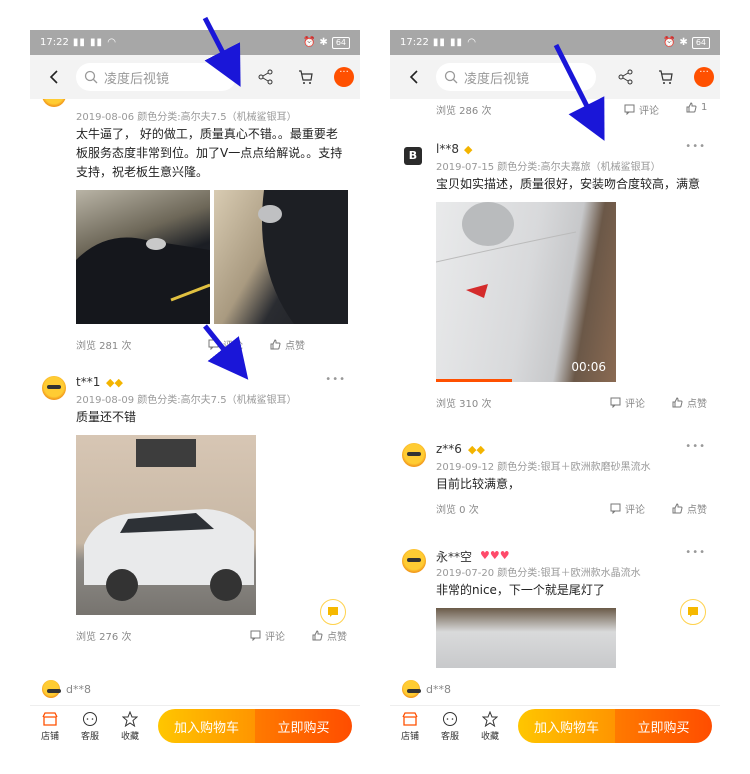 This screenshot has width=750, height=774. I want to click on view-count: 浏览 310 次, so click(464, 404).